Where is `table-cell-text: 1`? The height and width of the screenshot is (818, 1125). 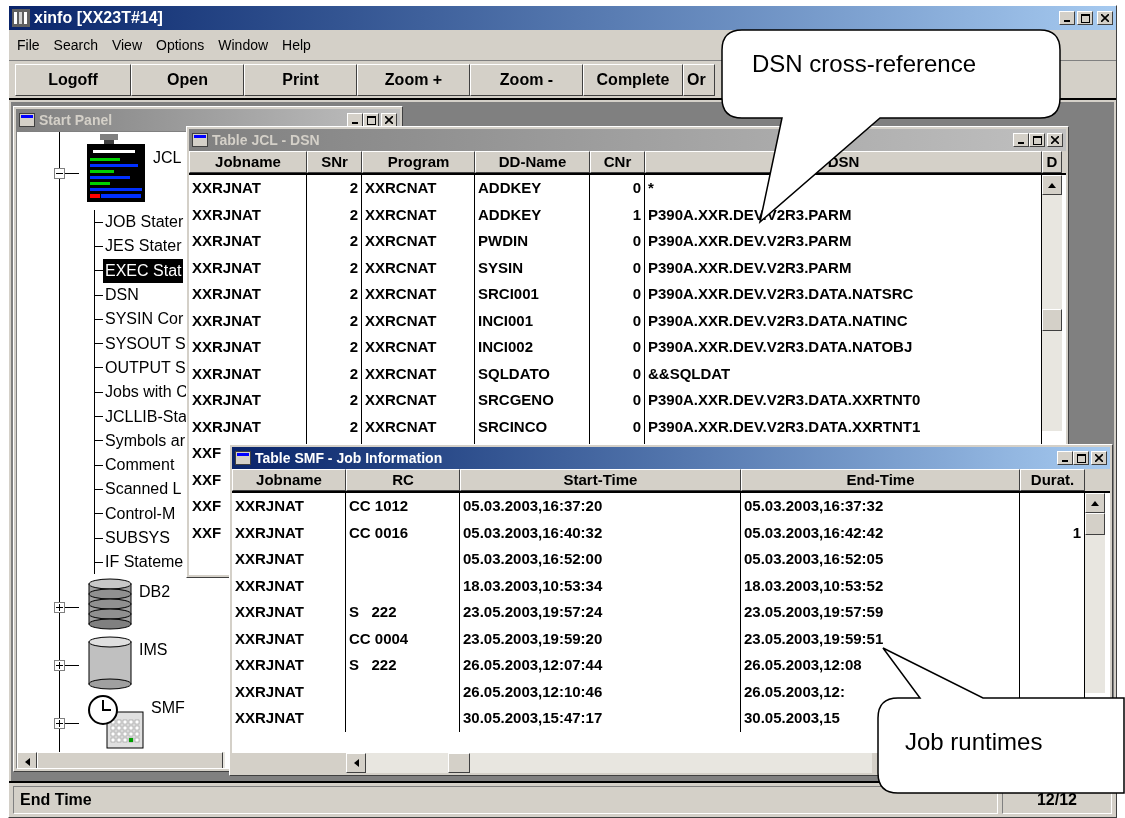 table-cell-text: 1 is located at coordinates (636, 214).